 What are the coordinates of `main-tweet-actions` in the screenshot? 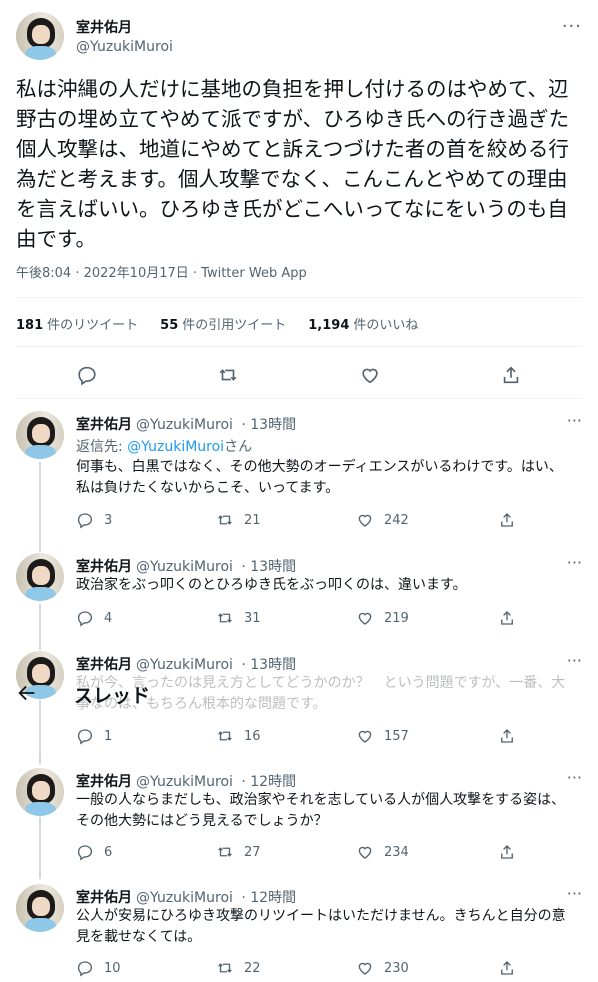 It's located at (299, 375).